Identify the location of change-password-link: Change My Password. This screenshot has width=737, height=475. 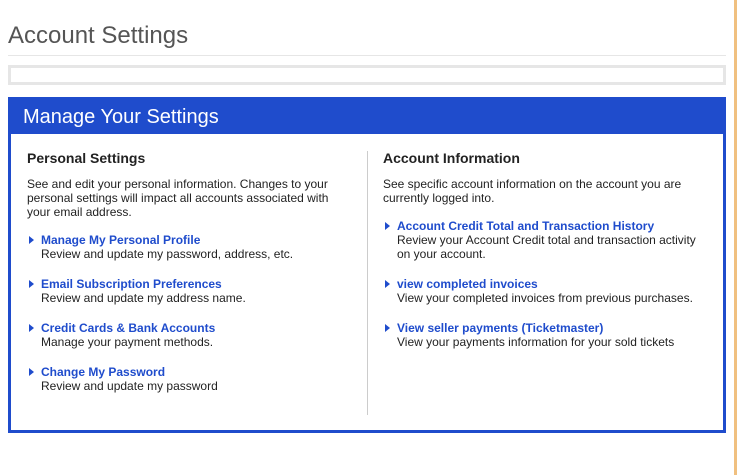
(194, 372).